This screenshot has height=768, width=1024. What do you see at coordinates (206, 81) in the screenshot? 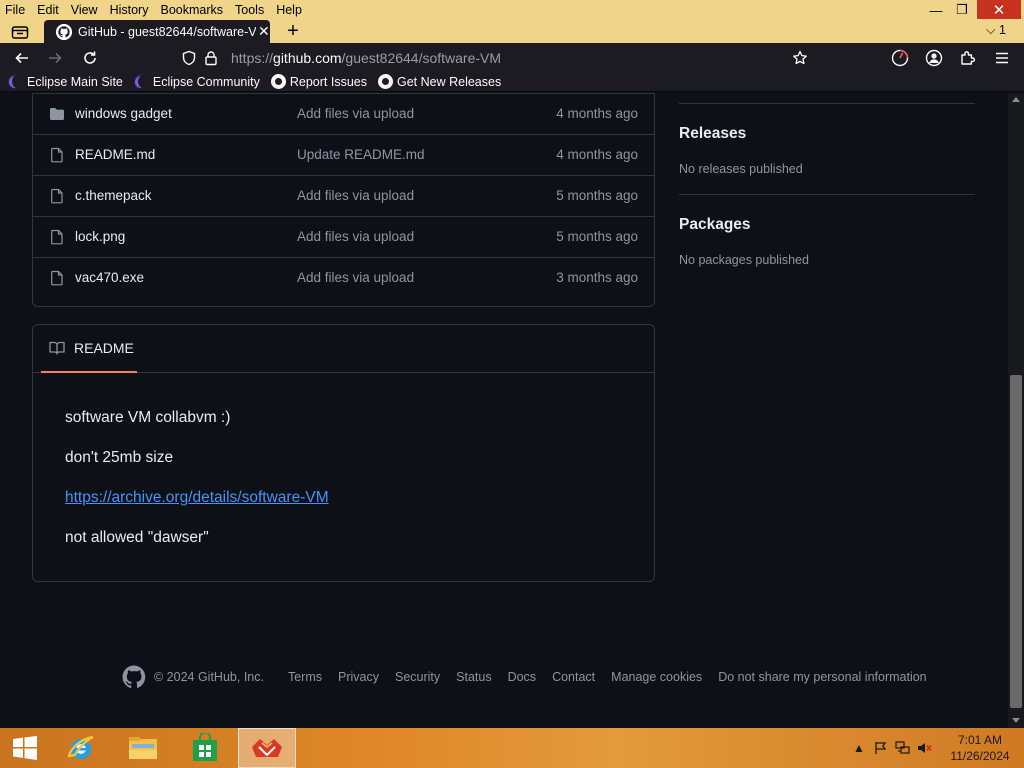
I see `bookmark-label: Eclipse Community` at bounding box center [206, 81].